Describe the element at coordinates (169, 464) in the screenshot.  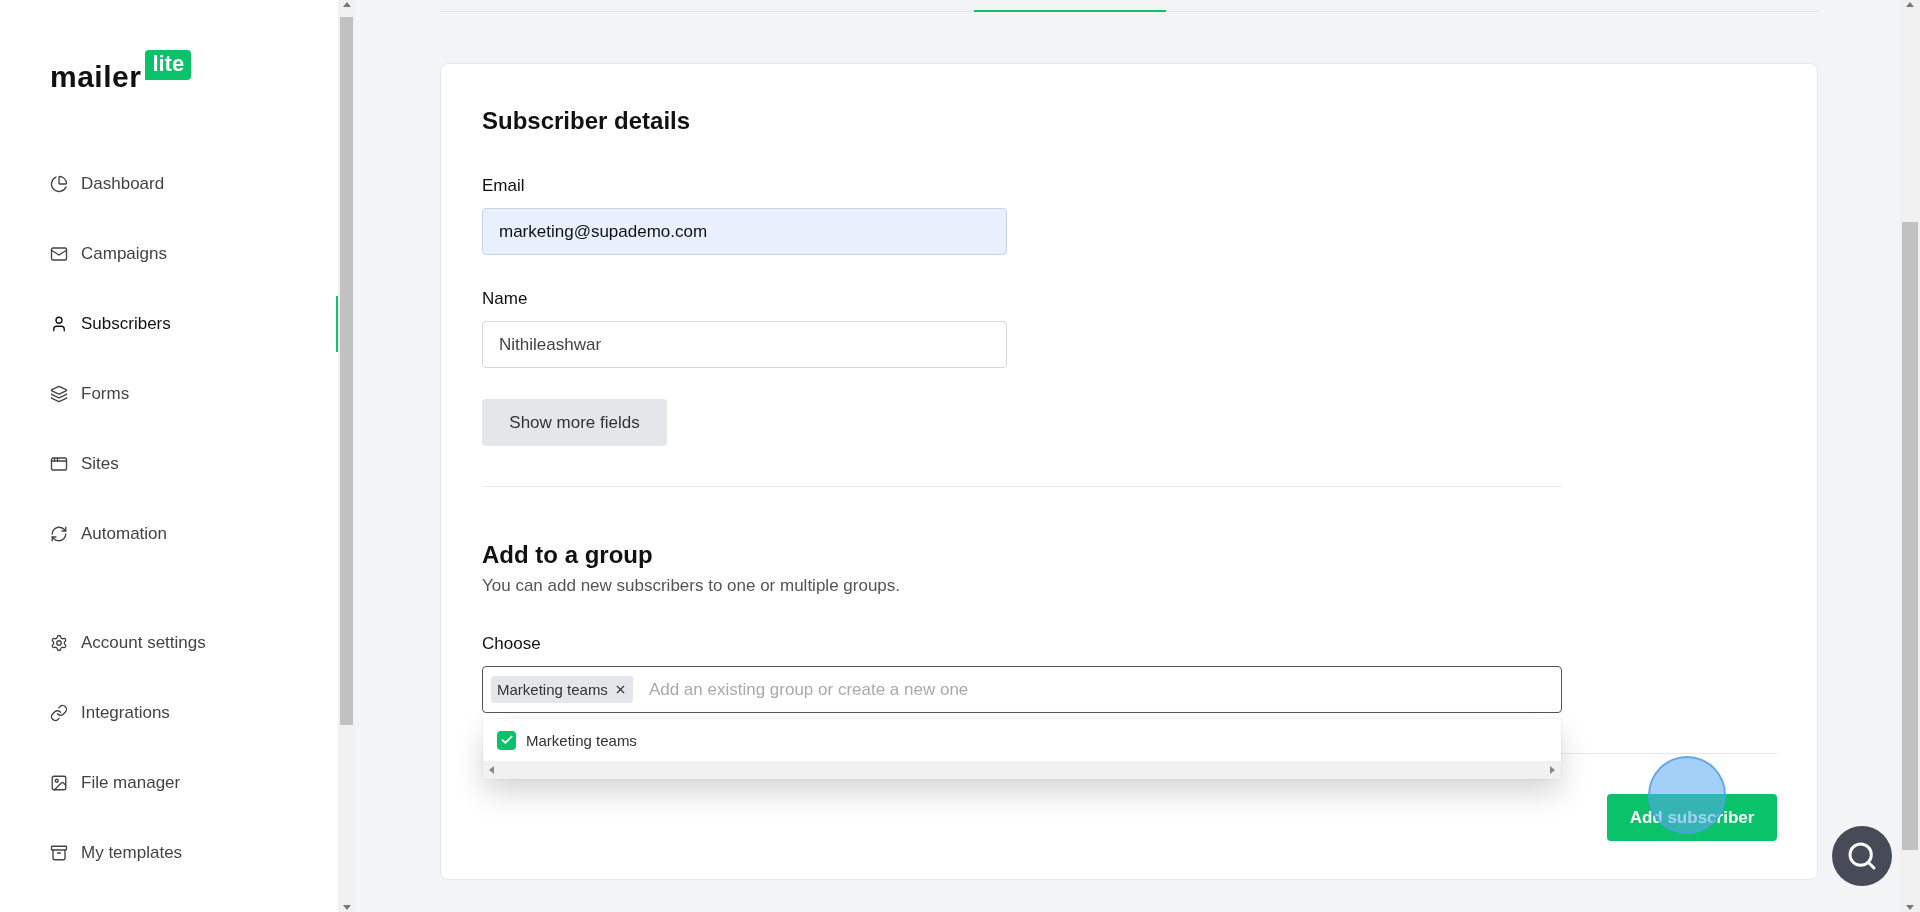
I see `sidebar-item: Sites` at that location.